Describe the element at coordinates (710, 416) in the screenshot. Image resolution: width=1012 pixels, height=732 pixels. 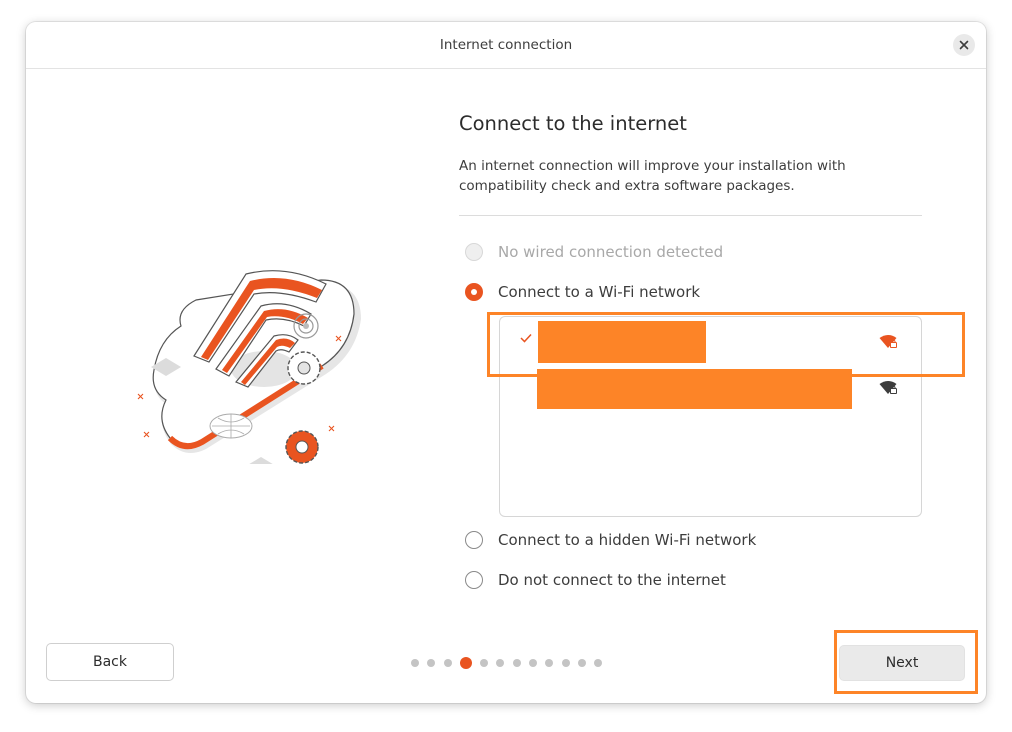
I see `wifi-network-list` at that location.